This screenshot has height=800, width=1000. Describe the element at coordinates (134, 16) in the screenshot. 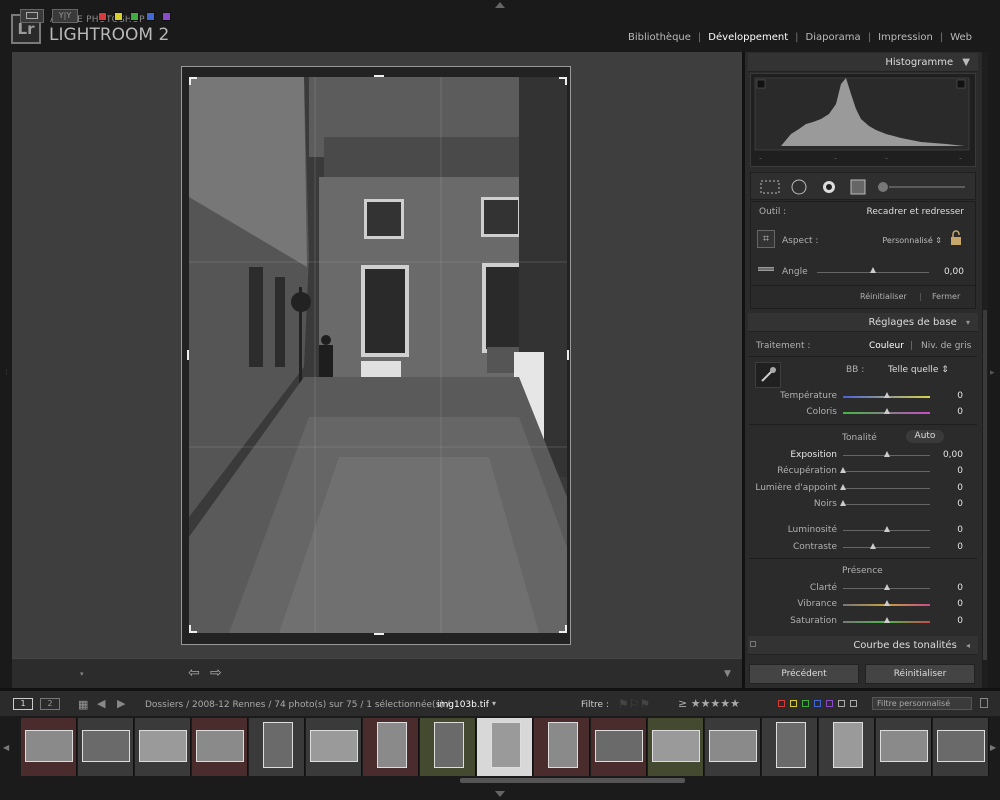

I see `label-green-button` at that location.